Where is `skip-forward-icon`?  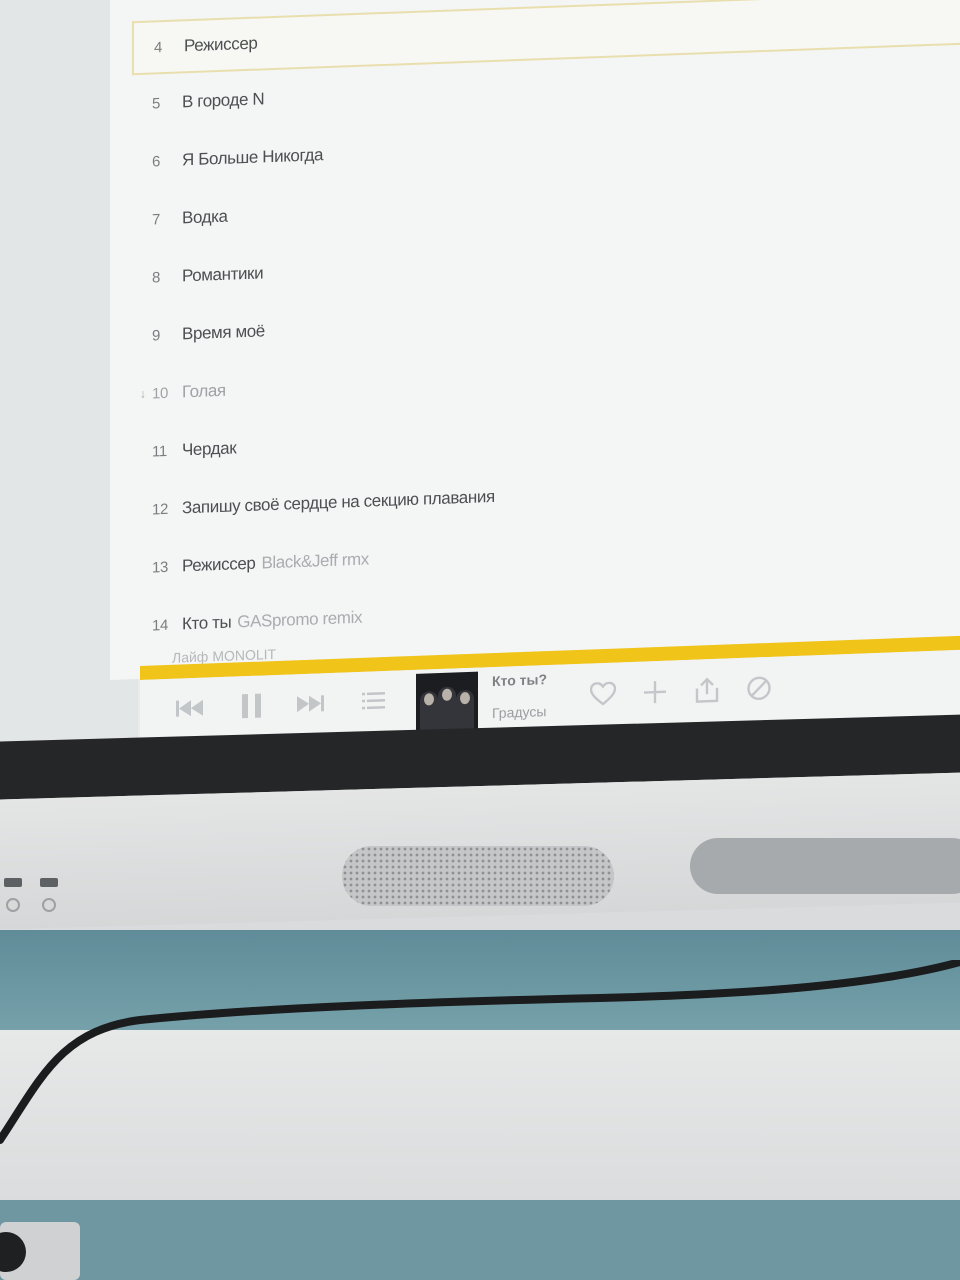
skip-forward-icon is located at coordinates (310, 703).